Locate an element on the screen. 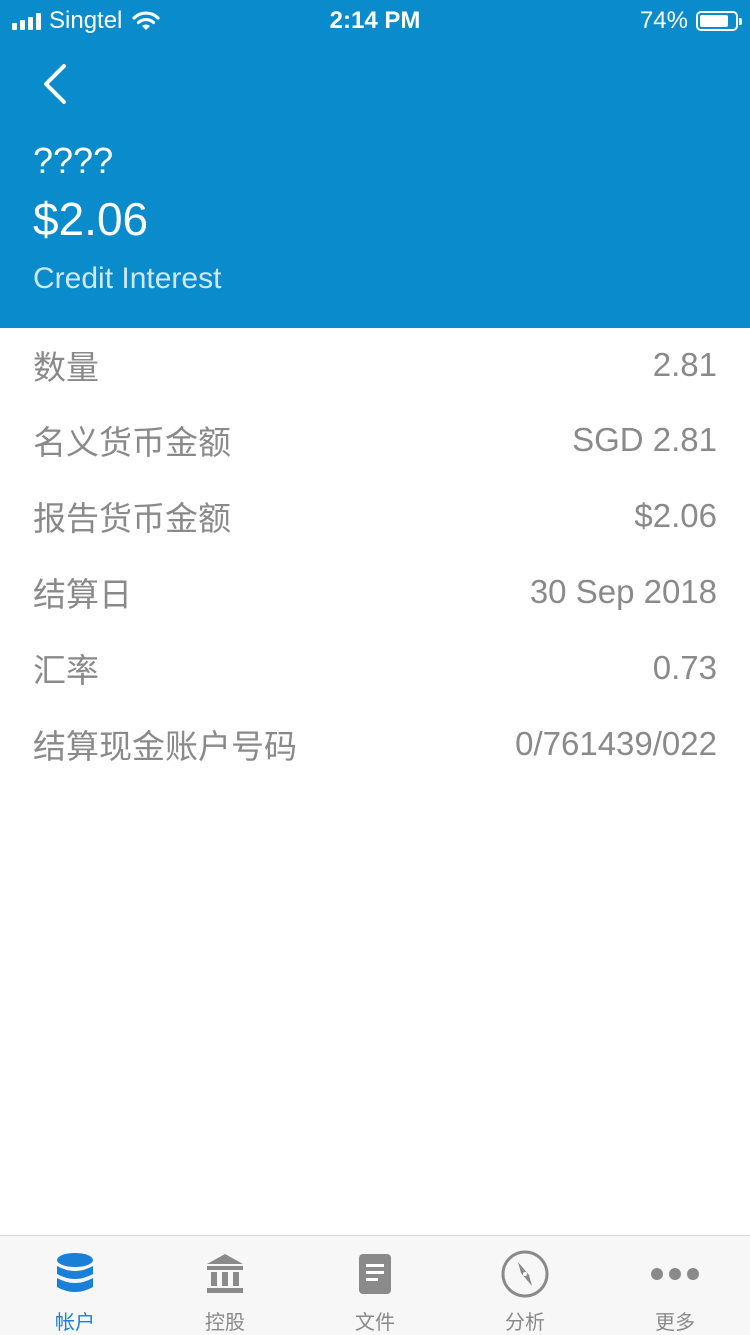 The width and height of the screenshot is (750, 1335). status-bar: Singtel 2:14 PM 74% is located at coordinates (375, 20).